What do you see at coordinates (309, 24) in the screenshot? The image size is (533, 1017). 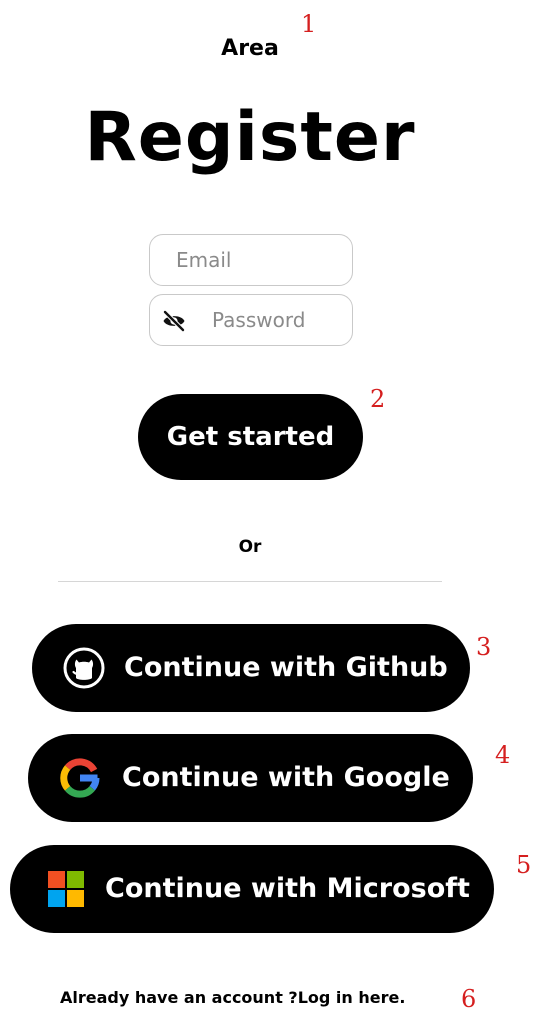 I see `annotation-1: 1` at bounding box center [309, 24].